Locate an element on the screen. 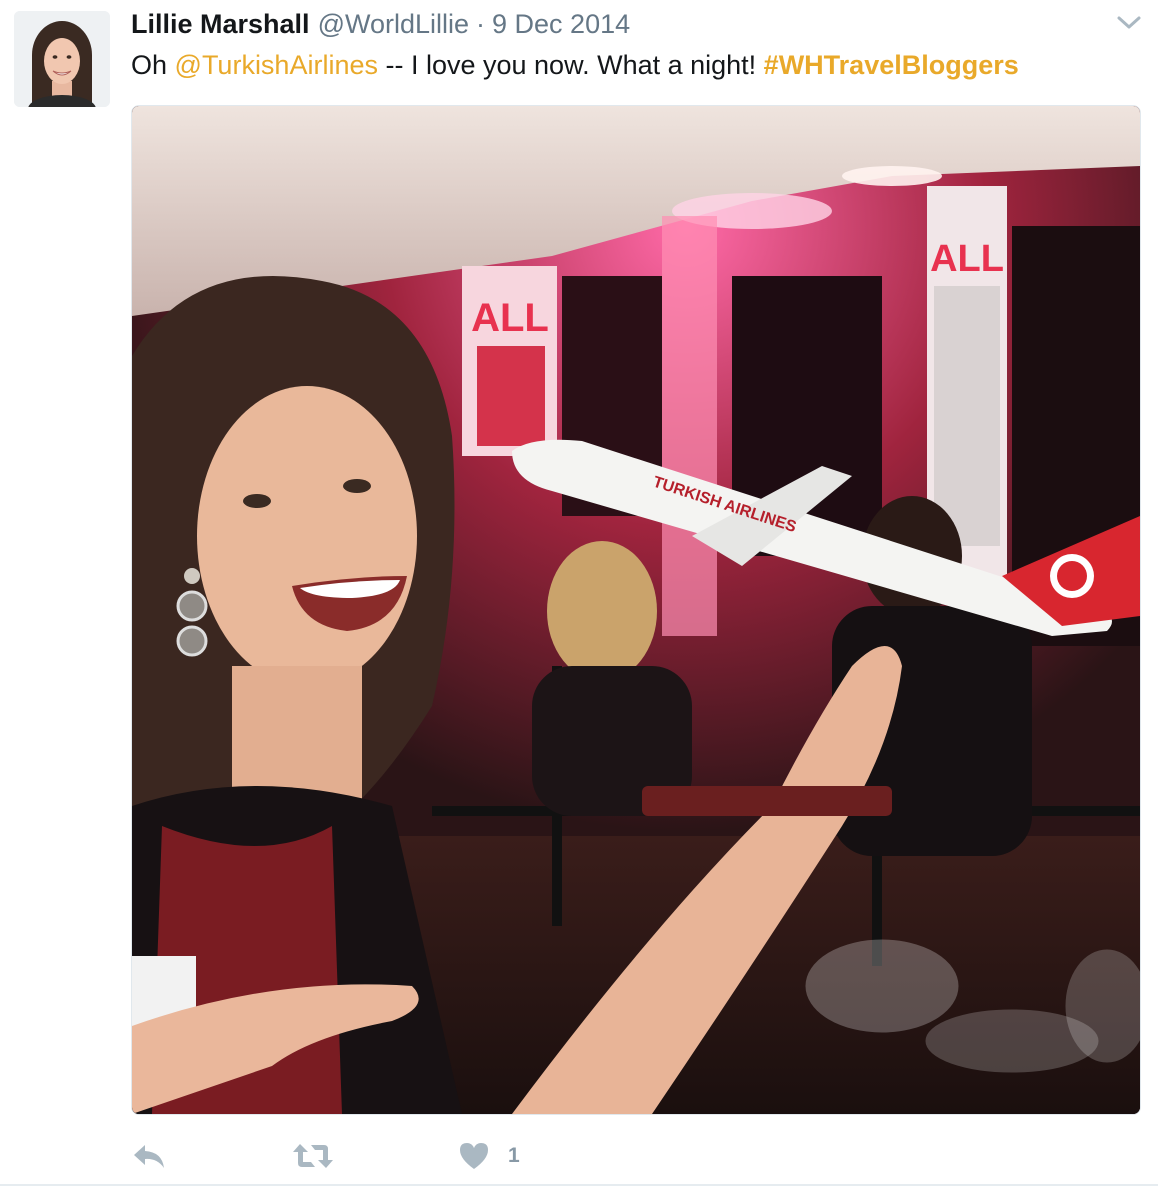  reply-button is located at coordinates (149, 1156).